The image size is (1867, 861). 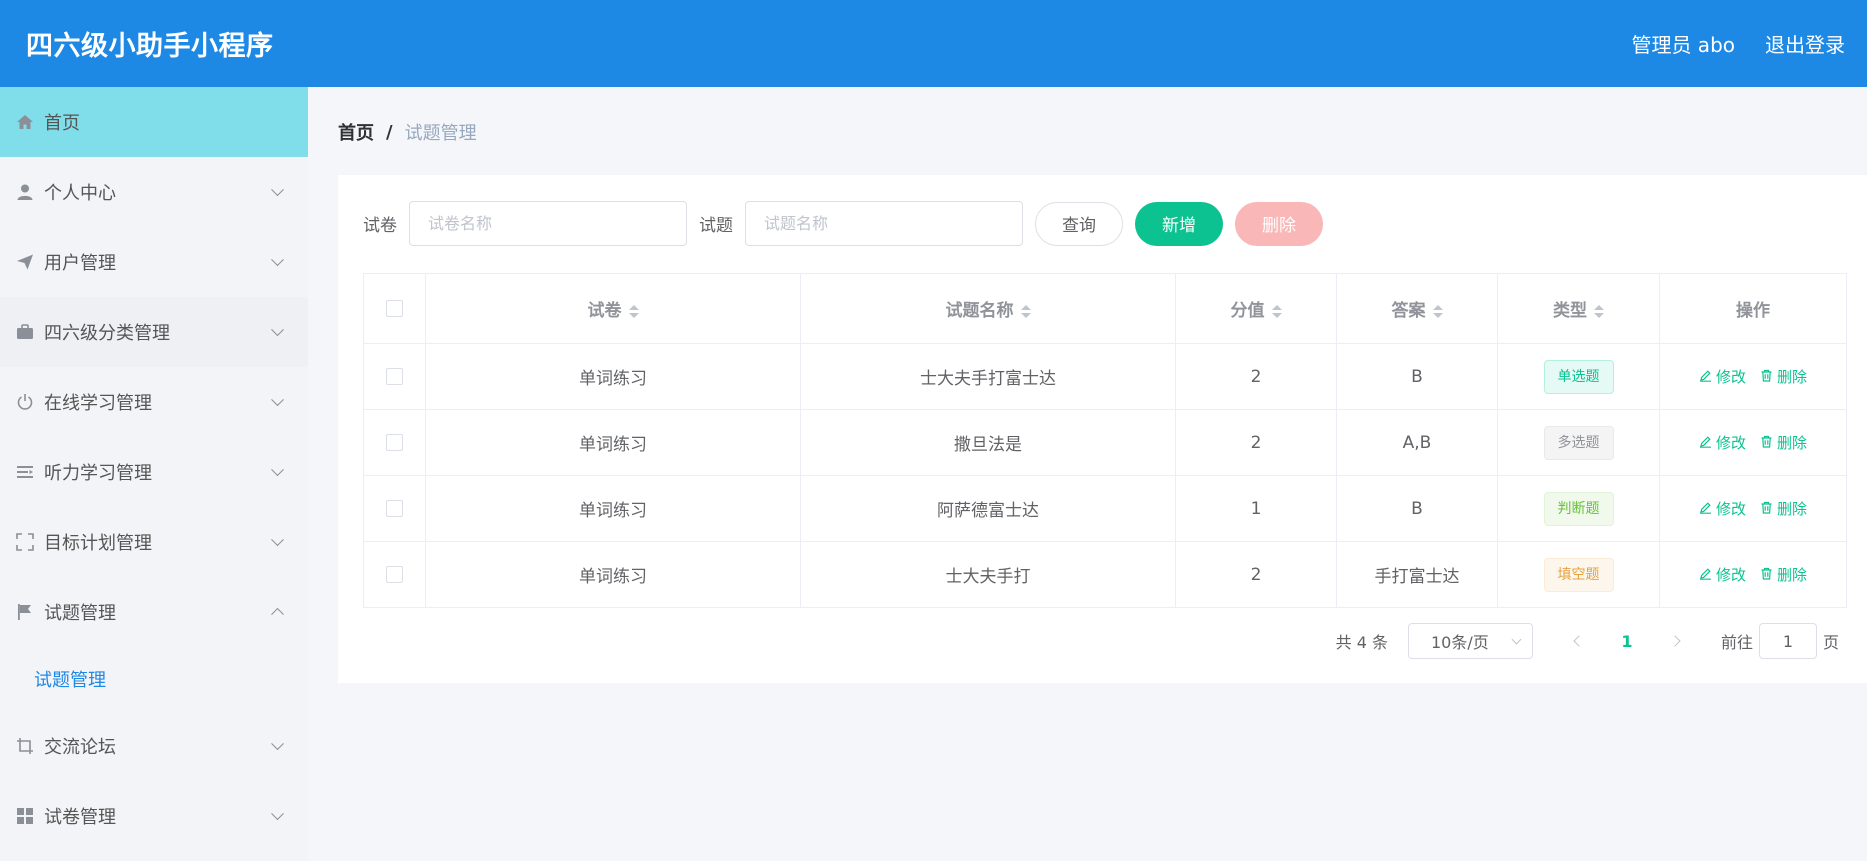 What do you see at coordinates (1578, 574) in the screenshot?
I see `cell-type: 填空题` at bounding box center [1578, 574].